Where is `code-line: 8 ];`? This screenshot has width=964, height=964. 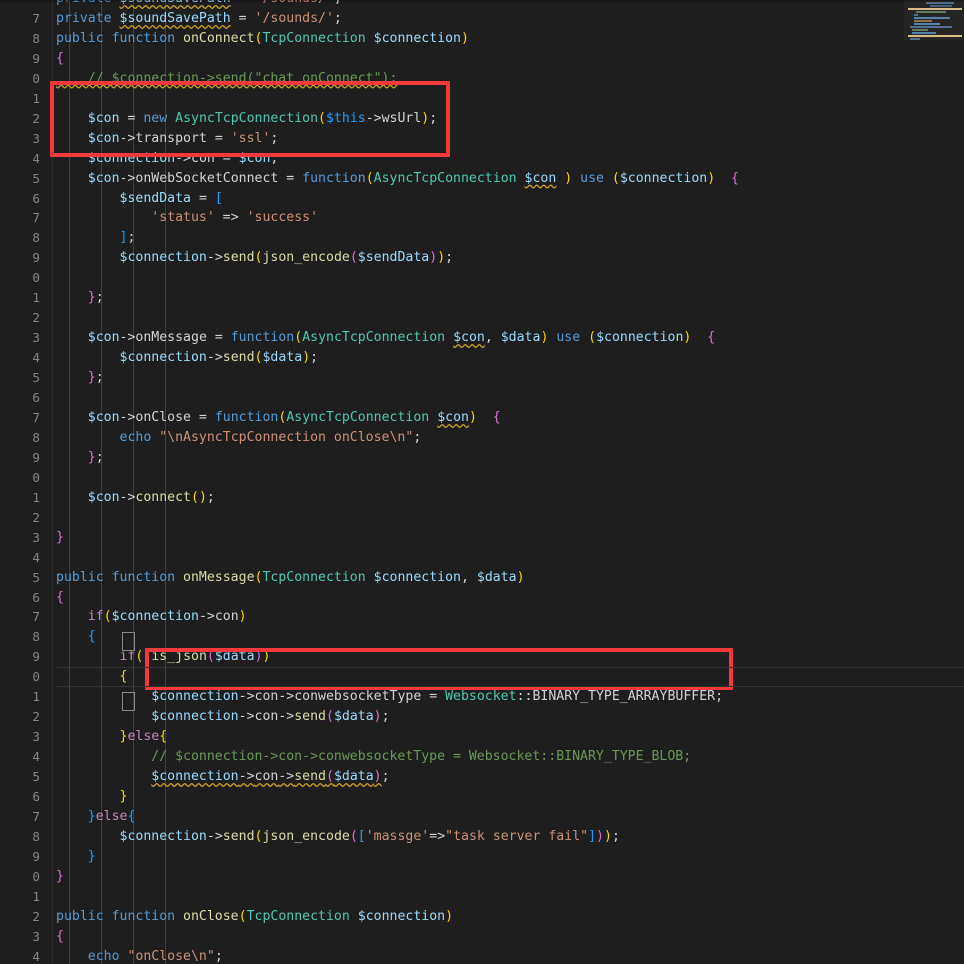 code-line: 8 ]; is located at coordinates (482, 238).